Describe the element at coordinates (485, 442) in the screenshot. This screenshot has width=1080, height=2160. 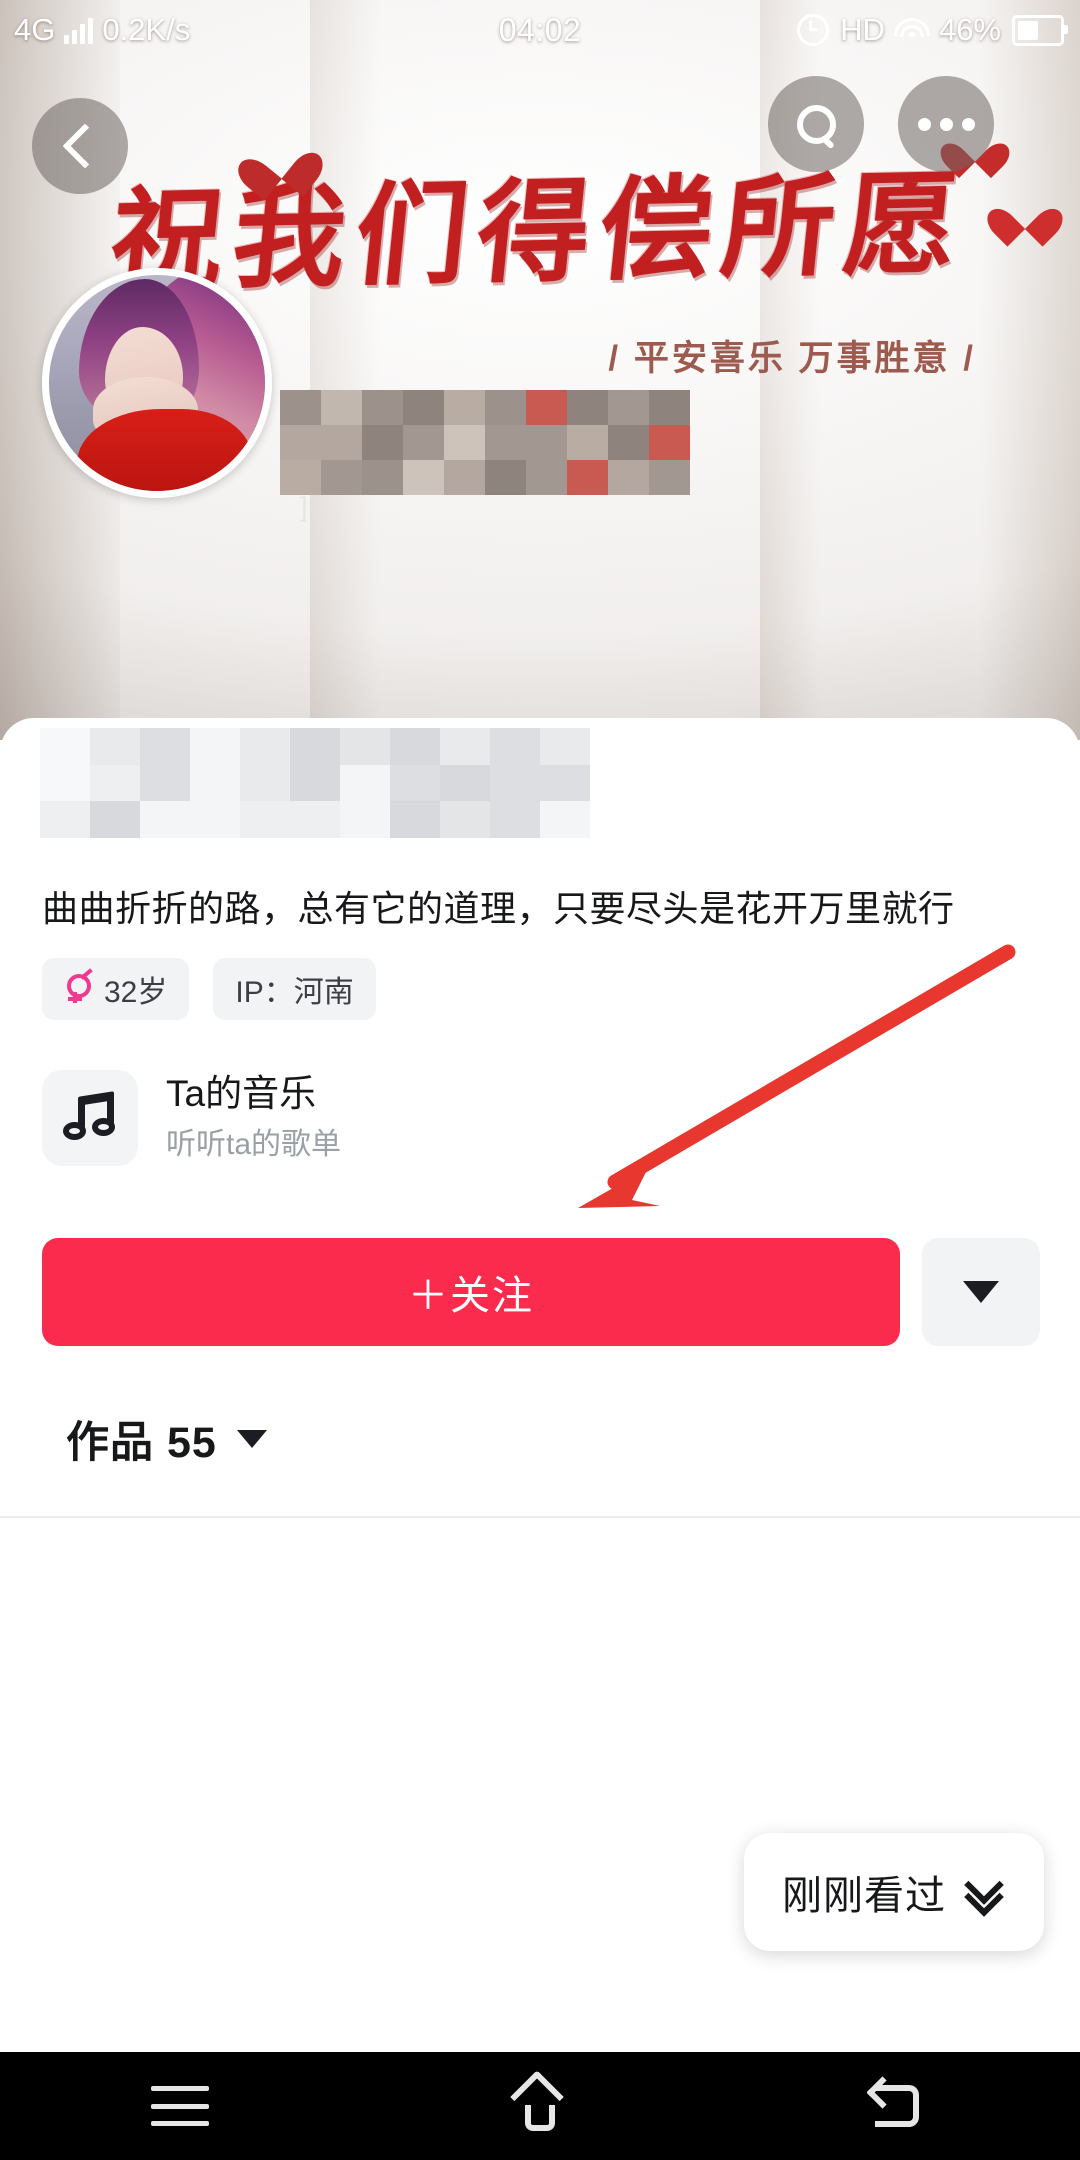
I see `username-censored` at that location.